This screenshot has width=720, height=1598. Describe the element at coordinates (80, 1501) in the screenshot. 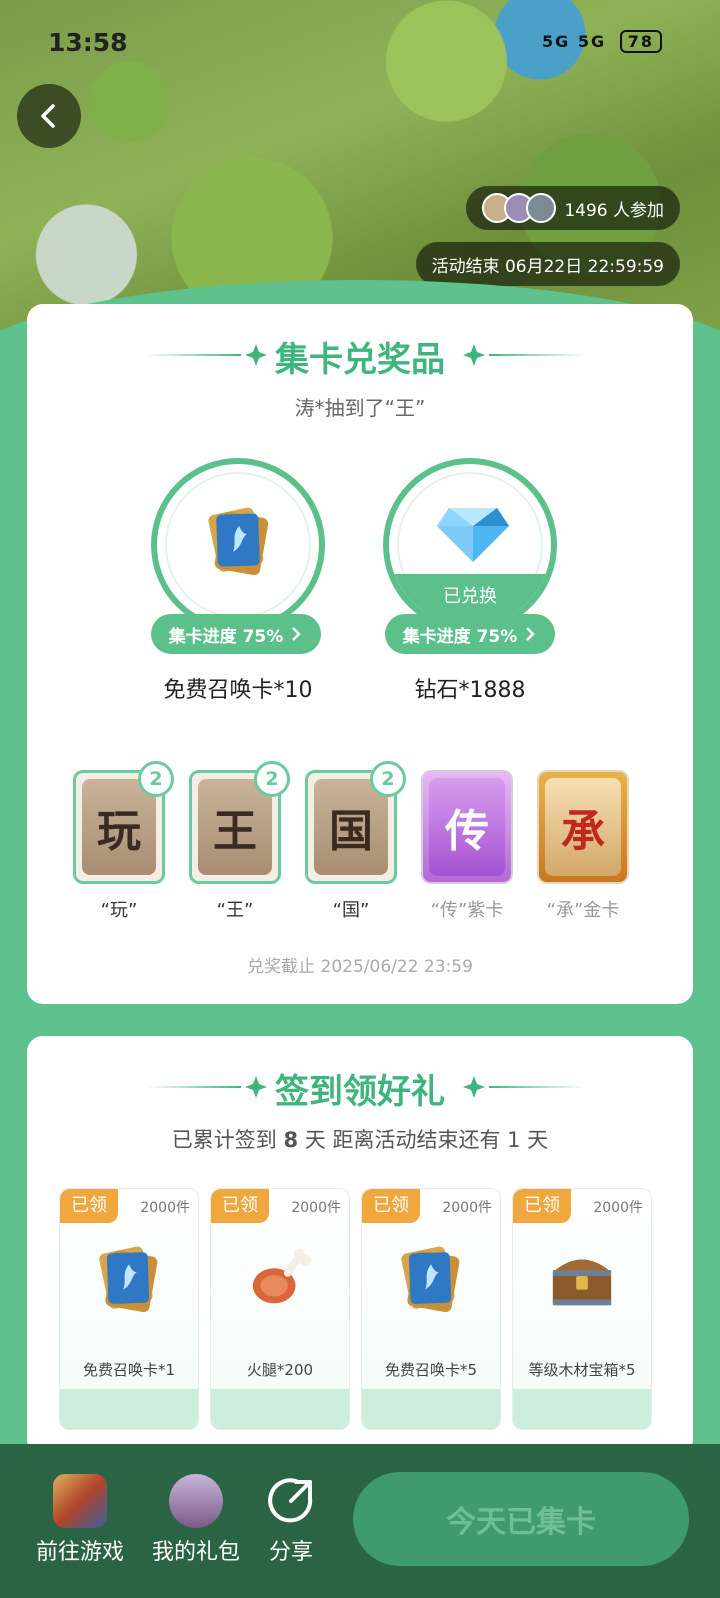

I see `game-icon` at that location.